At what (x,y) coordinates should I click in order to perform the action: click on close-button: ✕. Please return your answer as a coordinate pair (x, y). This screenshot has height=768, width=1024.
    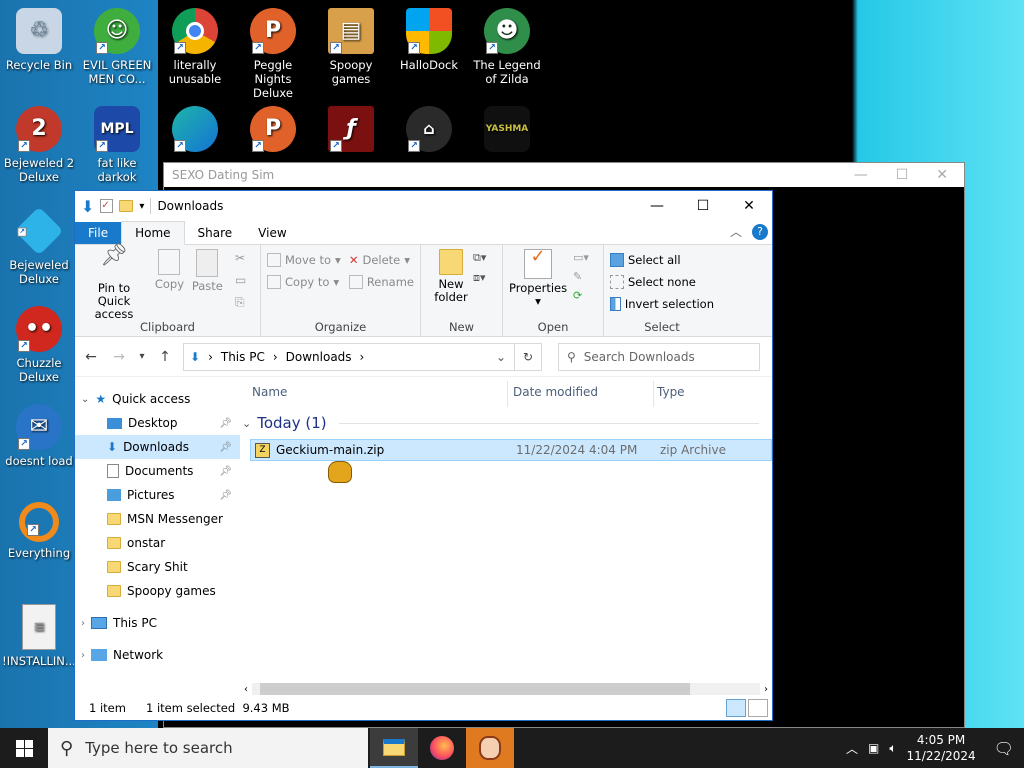
    Looking at the image, I should click on (749, 206).